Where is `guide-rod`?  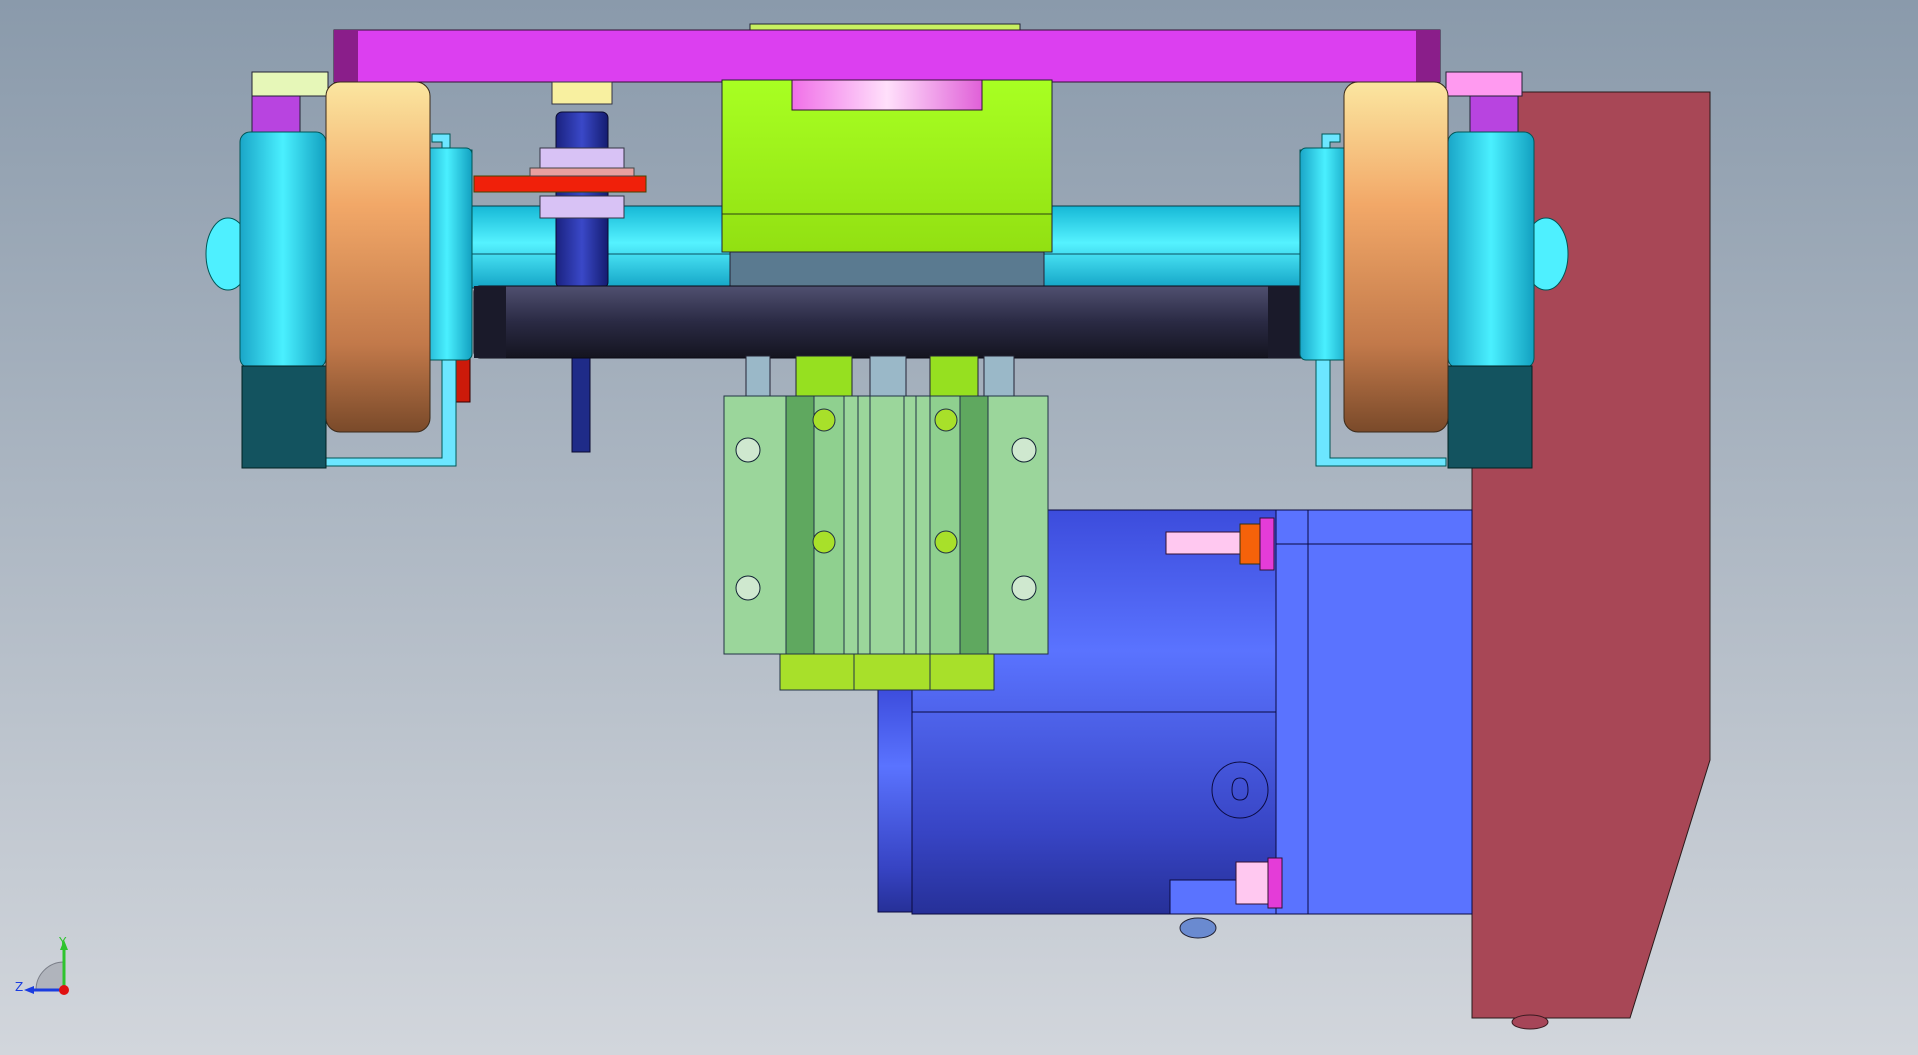
guide-rod is located at coordinates (890, 322).